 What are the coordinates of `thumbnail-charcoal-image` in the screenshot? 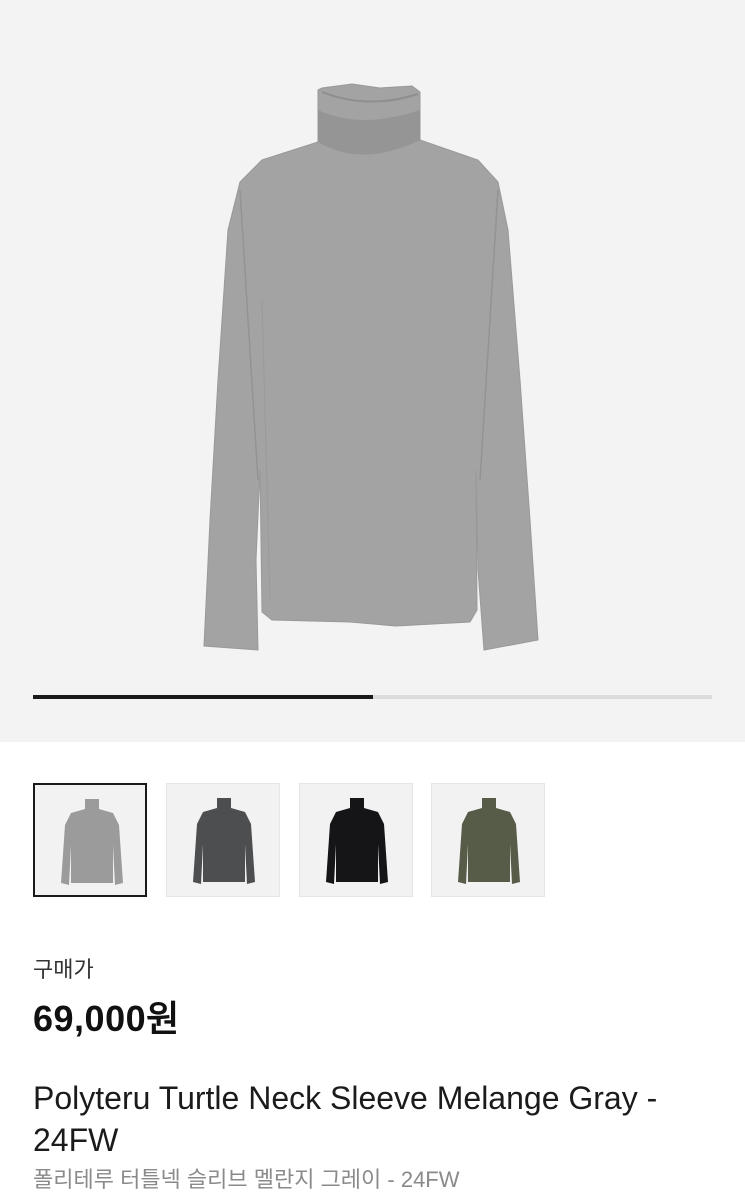 It's located at (224, 841).